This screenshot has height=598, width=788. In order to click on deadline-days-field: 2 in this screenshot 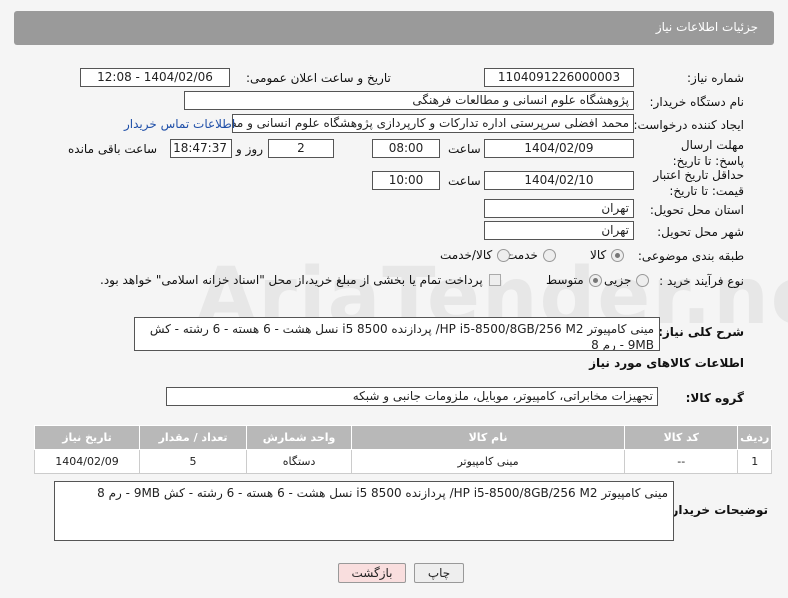, I will do `click(301, 148)`.